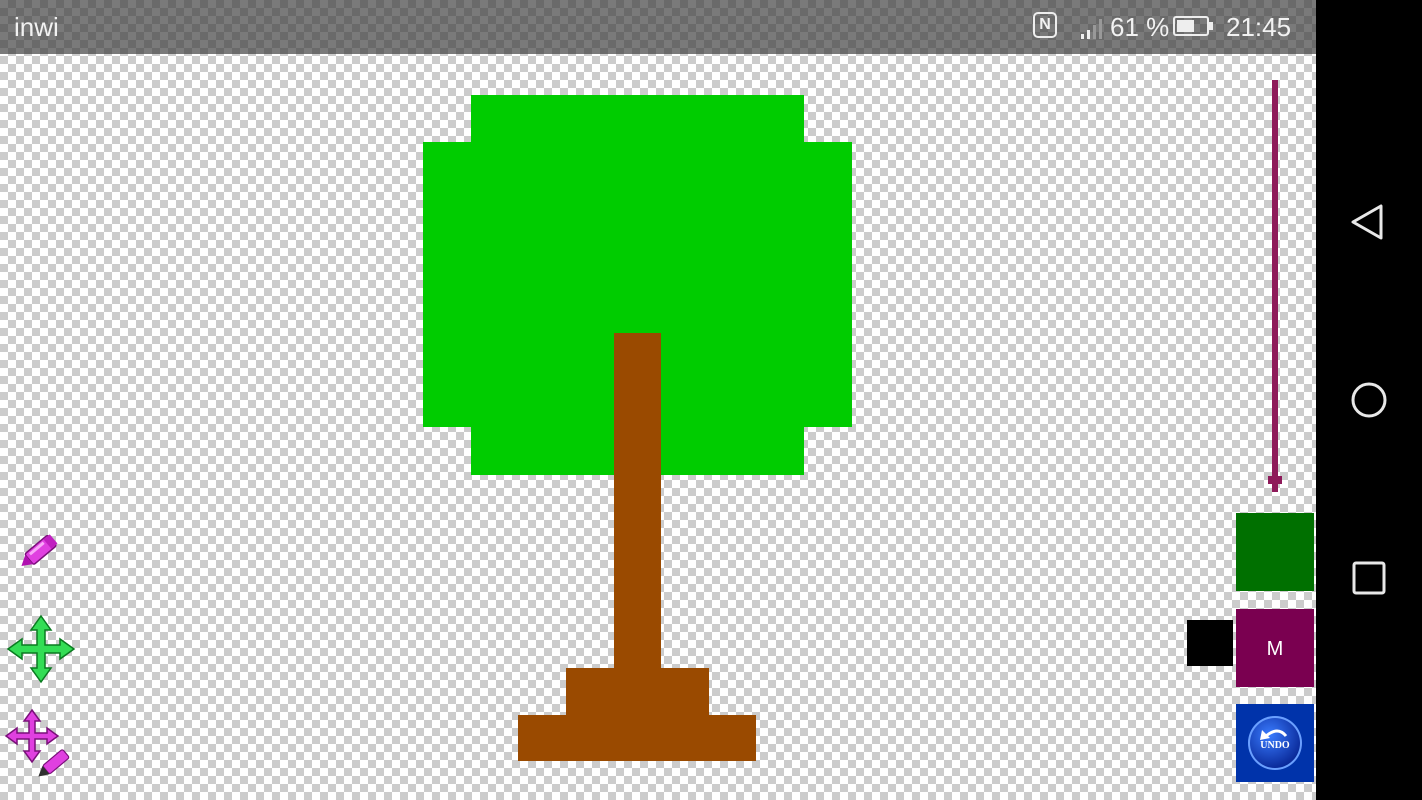  I want to click on undo-label: UNDO, so click(1275, 745).